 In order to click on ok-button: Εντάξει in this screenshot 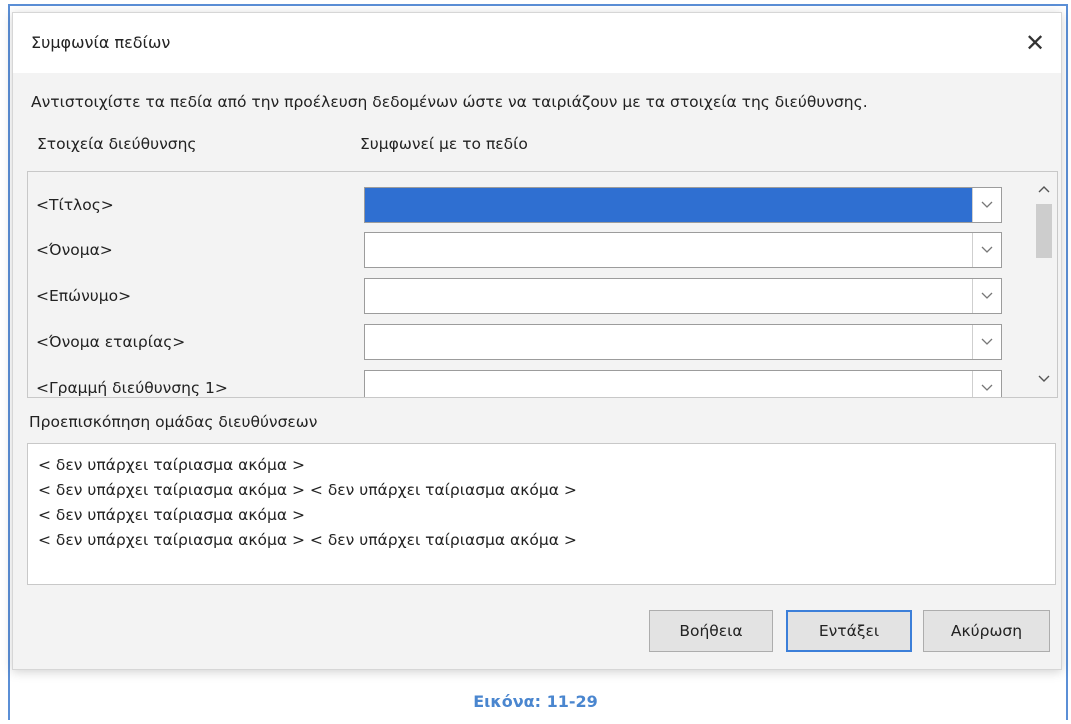, I will do `click(849, 631)`.